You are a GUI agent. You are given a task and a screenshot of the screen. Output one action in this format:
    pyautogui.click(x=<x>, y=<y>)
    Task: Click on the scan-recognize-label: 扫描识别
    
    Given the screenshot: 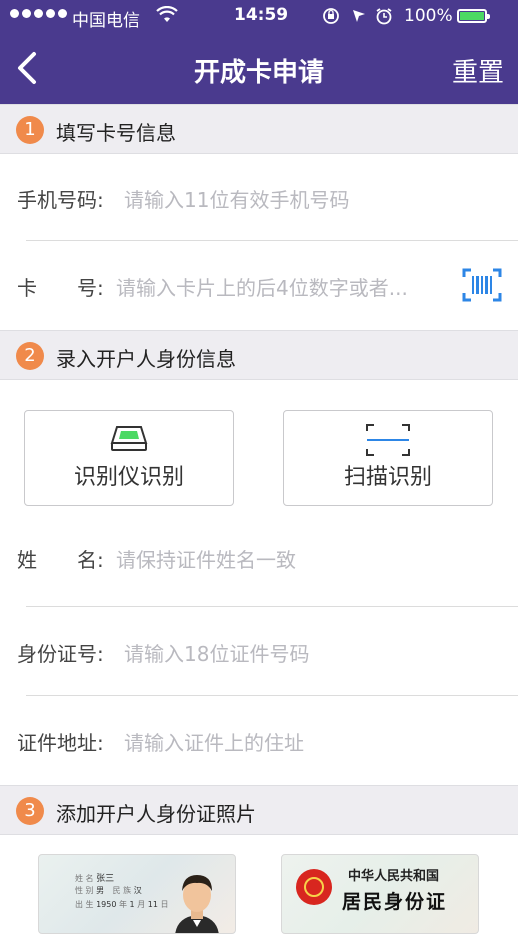 What is the action you would take?
    pyautogui.click(x=387, y=477)
    